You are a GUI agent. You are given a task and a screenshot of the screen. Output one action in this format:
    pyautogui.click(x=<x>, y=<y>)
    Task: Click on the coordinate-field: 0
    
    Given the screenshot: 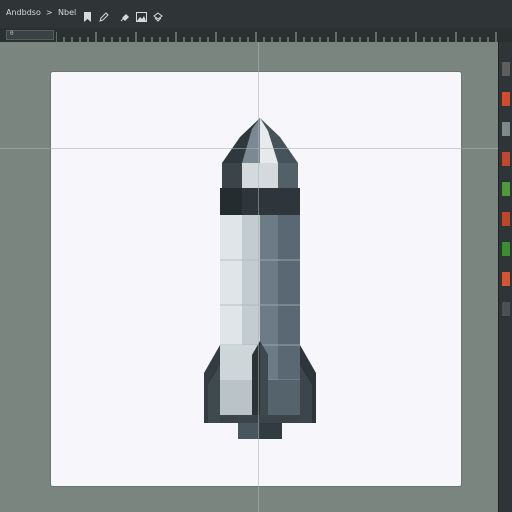 What is the action you would take?
    pyautogui.click(x=30, y=35)
    